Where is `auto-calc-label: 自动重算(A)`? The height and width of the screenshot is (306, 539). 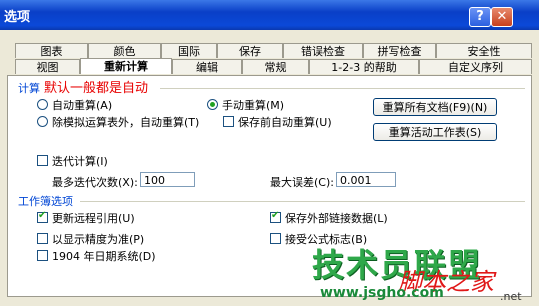 auto-calc-label: 自动重算(A) is located at coordinates (82, 105).